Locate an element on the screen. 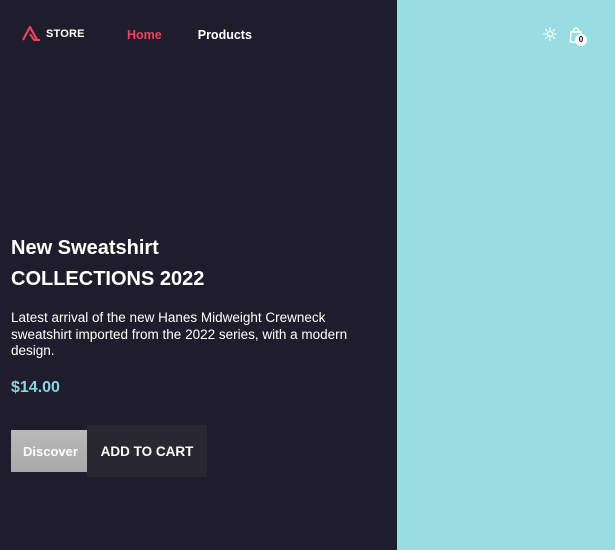  brand-name: STORE is located at coordinates (65, 33).